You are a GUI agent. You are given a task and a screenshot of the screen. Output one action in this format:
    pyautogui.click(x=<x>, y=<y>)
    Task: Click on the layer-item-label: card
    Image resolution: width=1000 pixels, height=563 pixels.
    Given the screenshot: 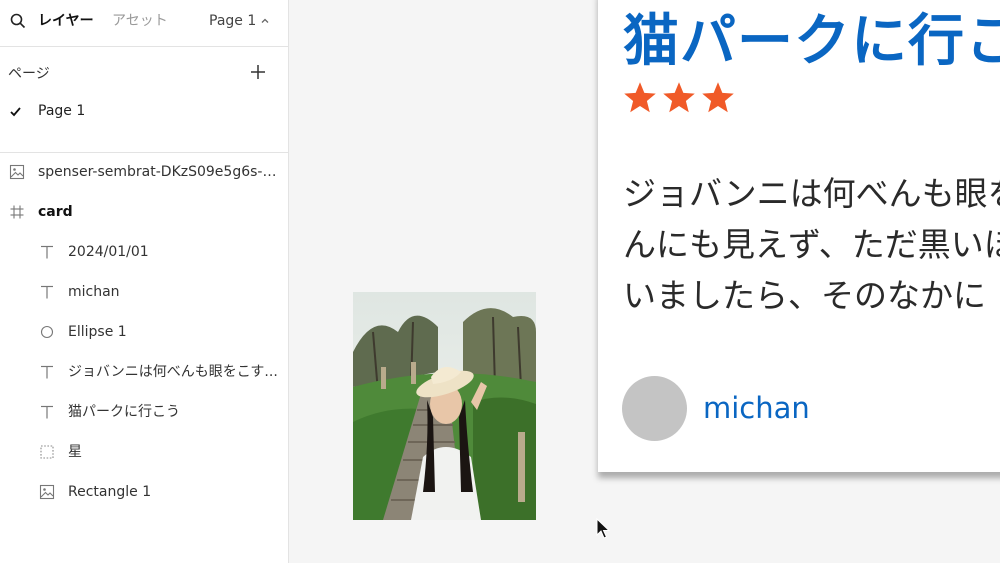 What is the action you would take?
    pyautogui.click(x=55, y=212)
    